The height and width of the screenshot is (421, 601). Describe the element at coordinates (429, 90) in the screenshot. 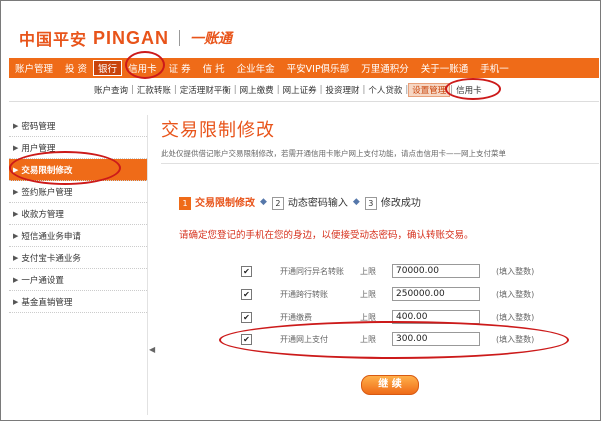

I see `subnav-settings: 设置管理` at that location.